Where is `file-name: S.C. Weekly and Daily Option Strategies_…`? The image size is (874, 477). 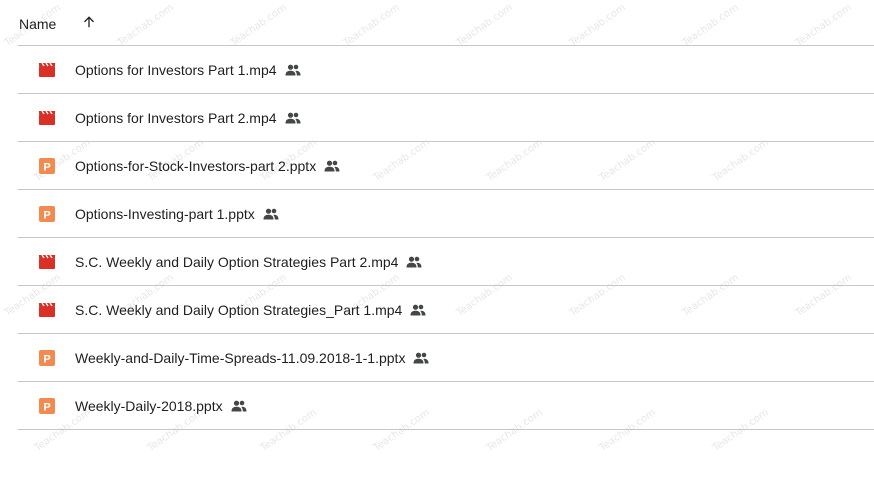 file-name: S.C. Weekly and Daily Option Strategies_… is located at coordinates (238, 310).